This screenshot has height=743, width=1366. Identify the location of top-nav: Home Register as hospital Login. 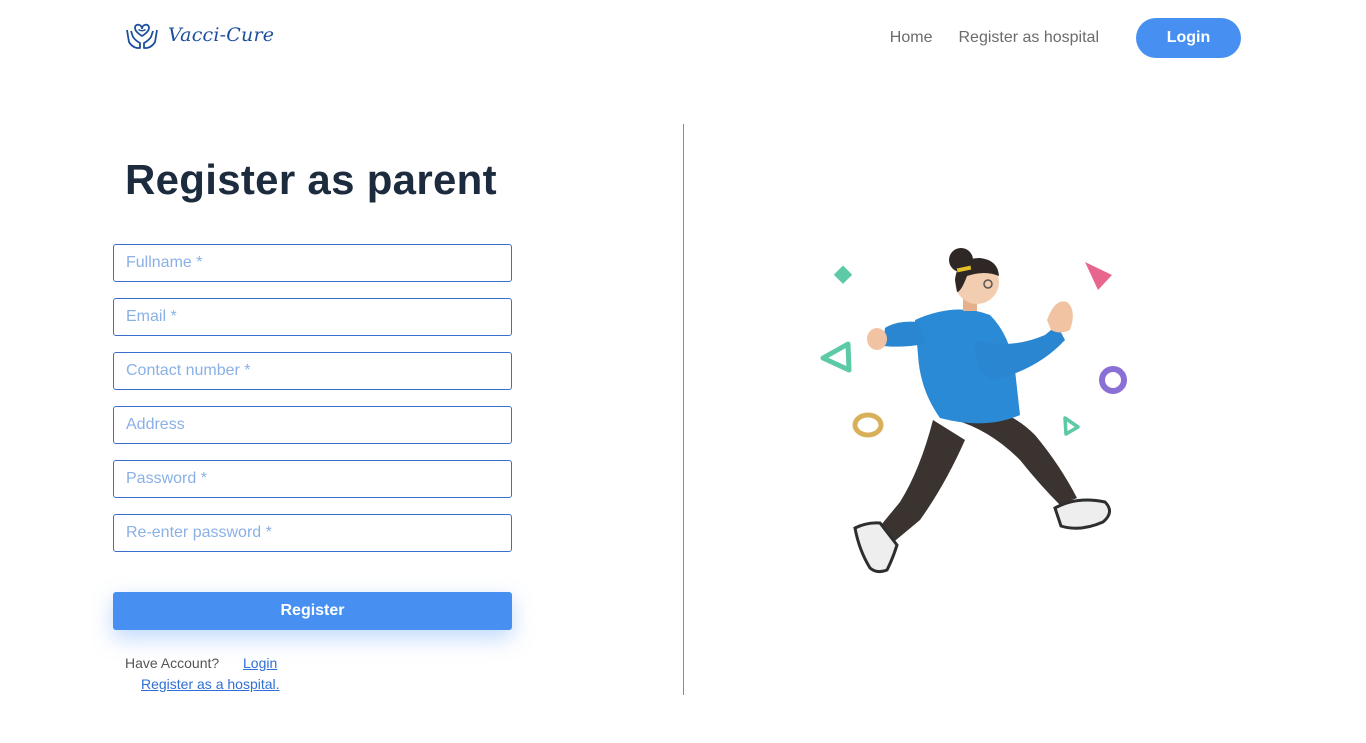
(1065, 38).